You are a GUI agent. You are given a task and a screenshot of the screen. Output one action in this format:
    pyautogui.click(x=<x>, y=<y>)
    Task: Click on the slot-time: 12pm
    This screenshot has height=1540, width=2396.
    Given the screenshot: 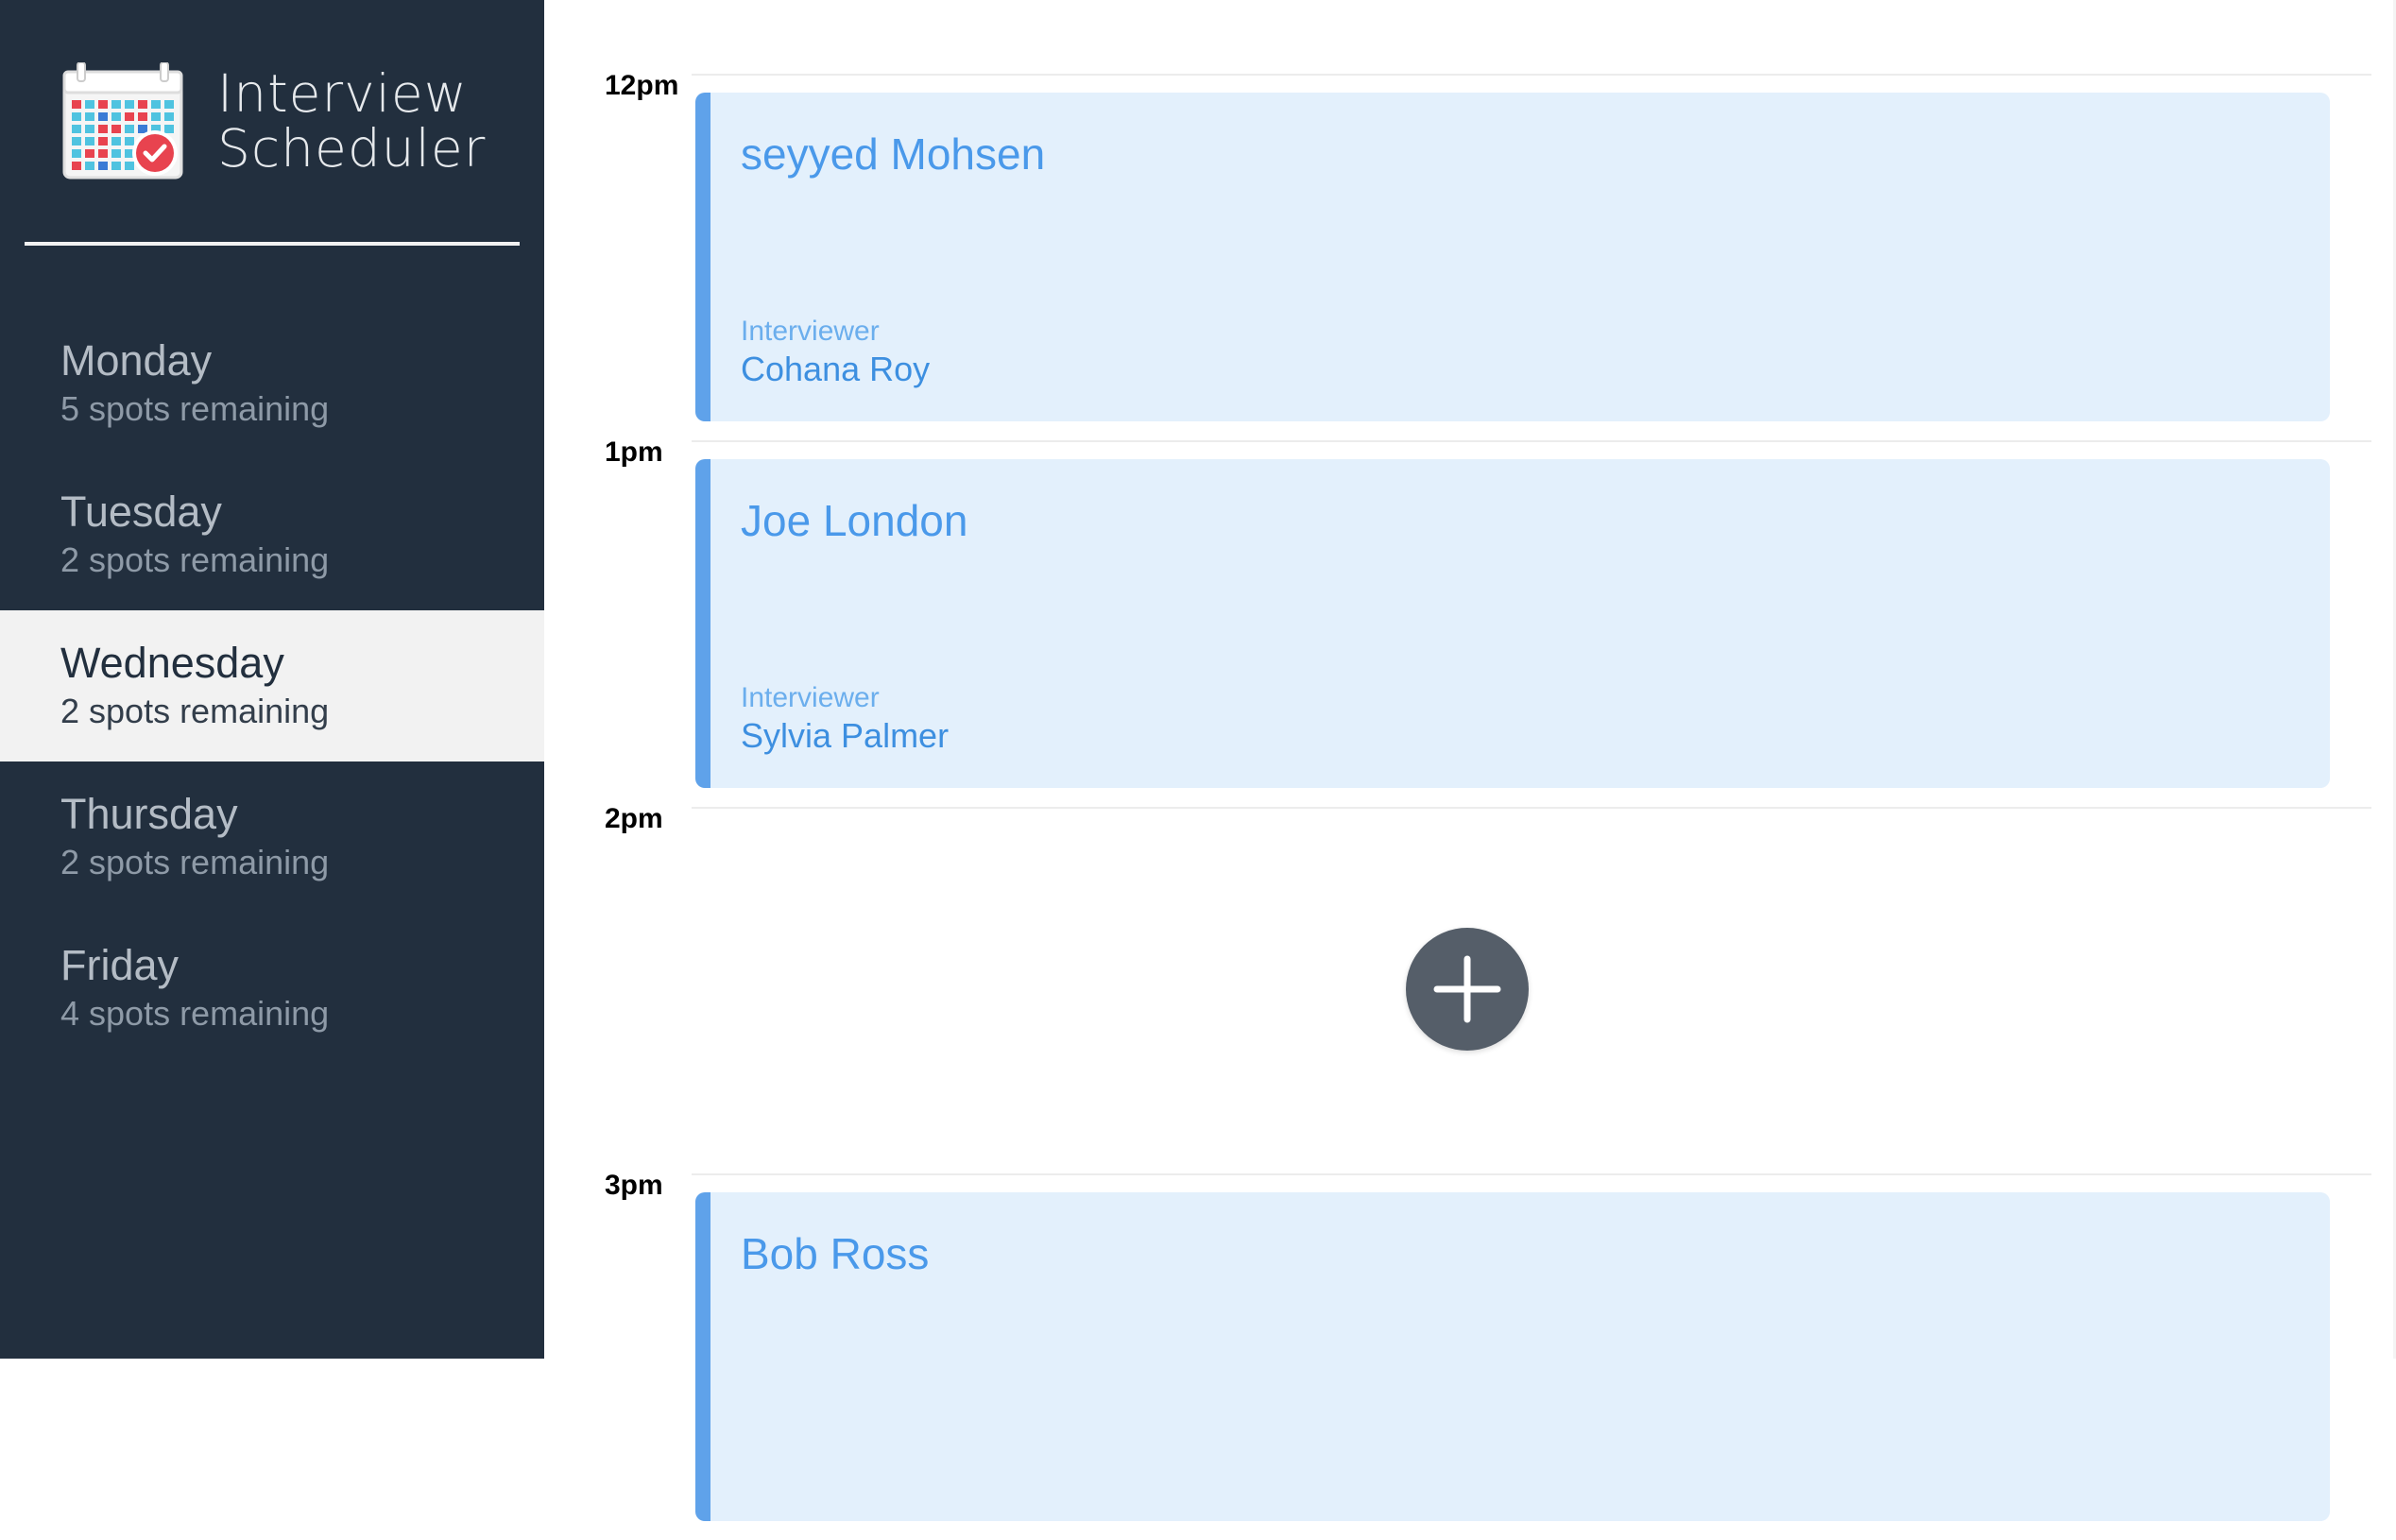 What is the action you would take?
    pyautogui.click(x=642, y=86)
    